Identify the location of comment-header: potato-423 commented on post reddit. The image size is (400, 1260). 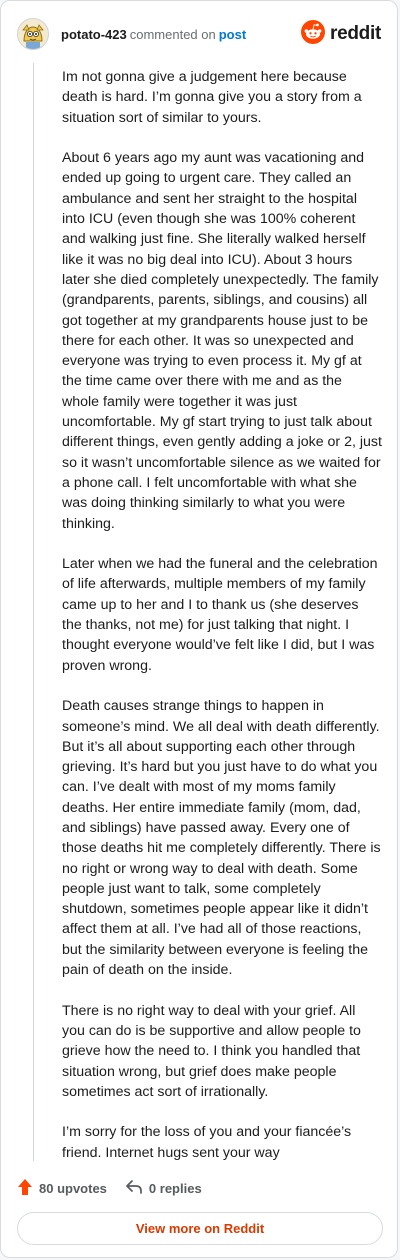
(199, 34).